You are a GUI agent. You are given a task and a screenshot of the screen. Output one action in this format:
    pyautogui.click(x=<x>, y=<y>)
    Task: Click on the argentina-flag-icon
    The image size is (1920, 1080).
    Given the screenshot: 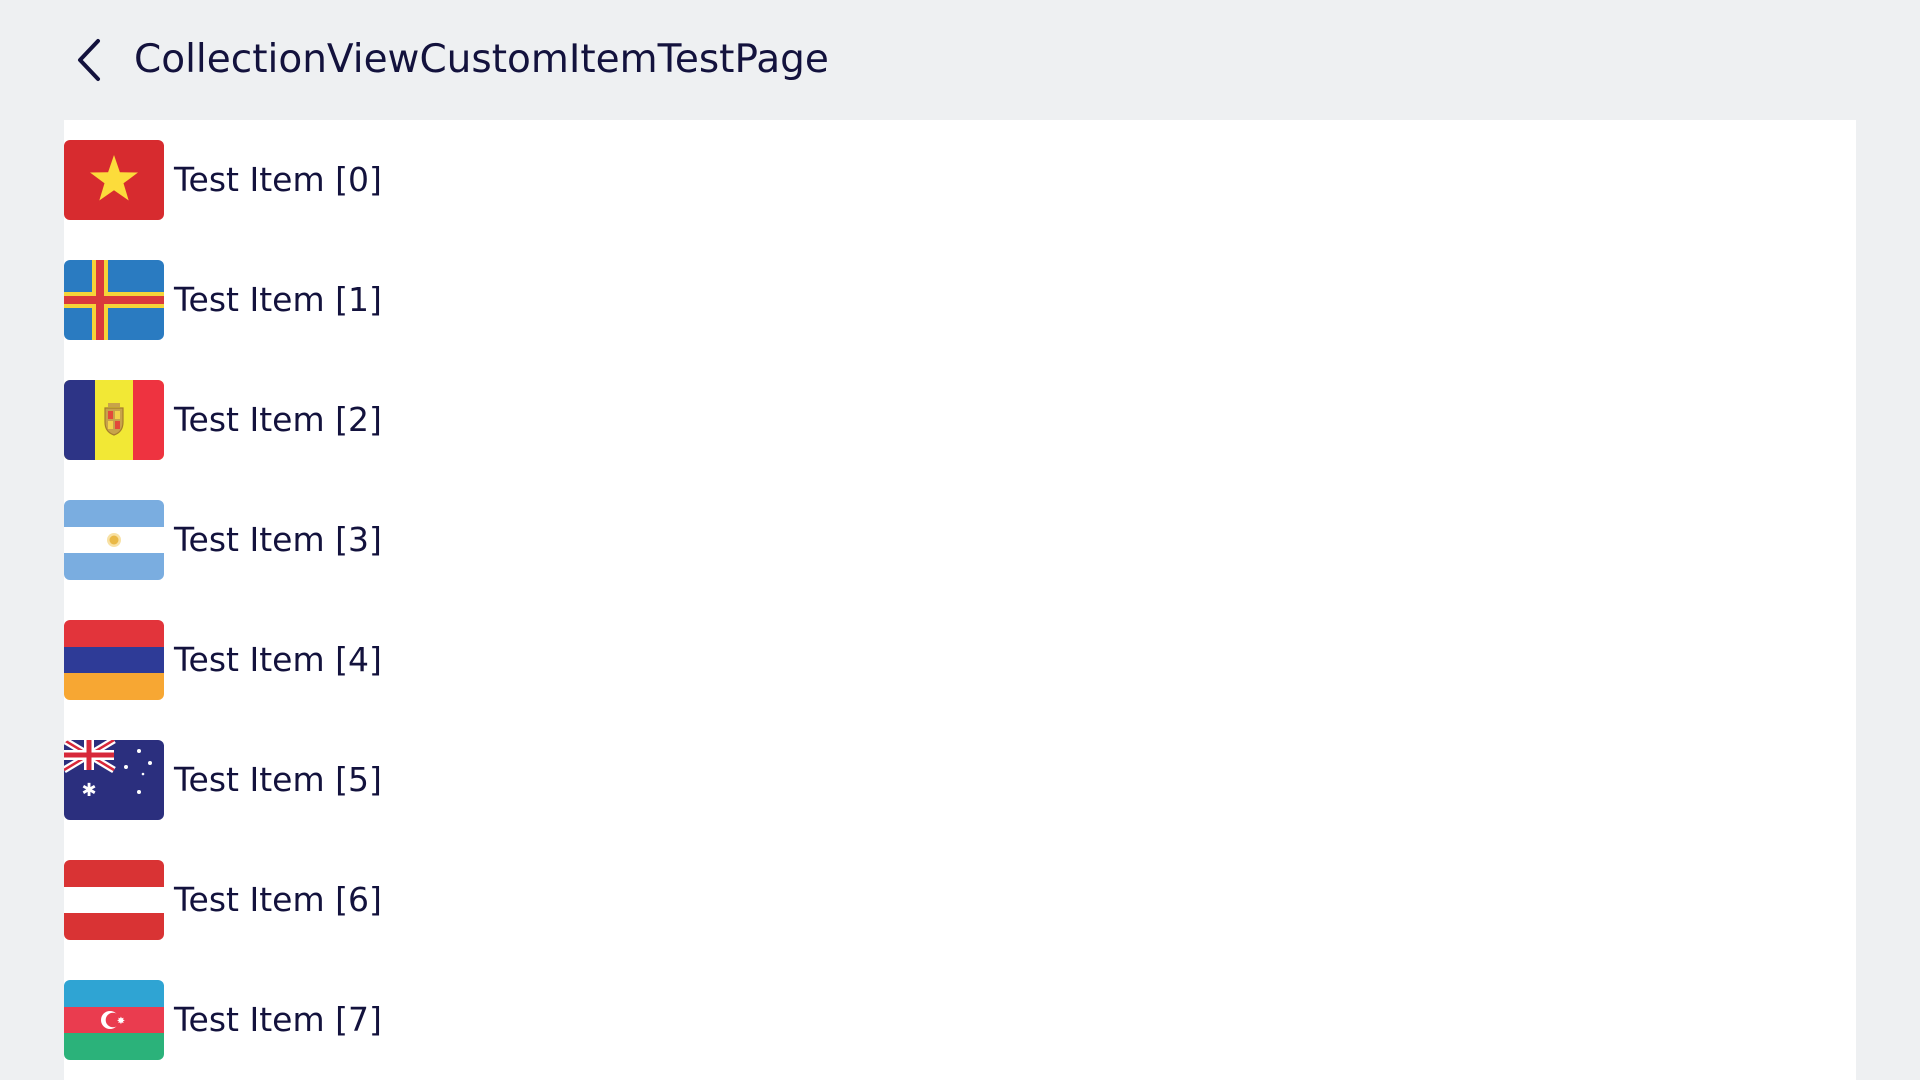 What is the action you would take?
    pyautogui.click(x=114, y=540)
    